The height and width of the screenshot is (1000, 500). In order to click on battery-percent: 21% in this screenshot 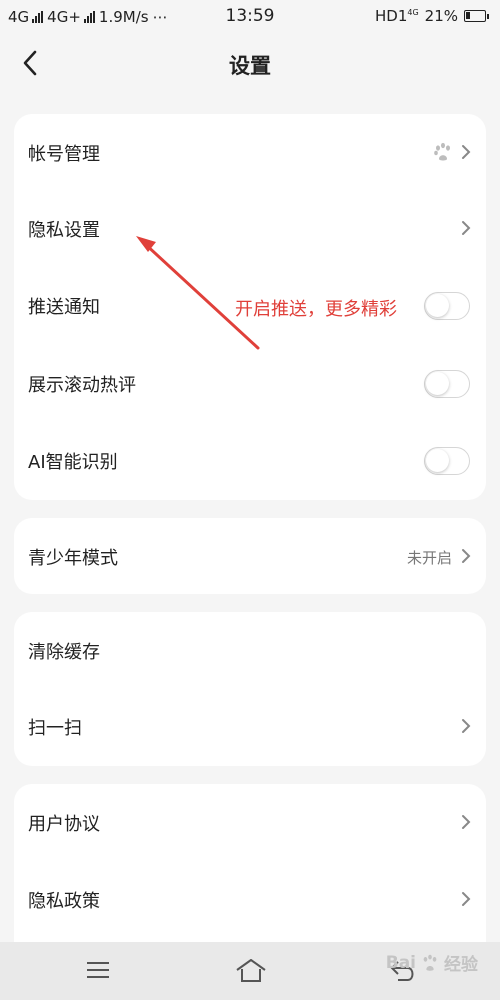, I will do `click(441, 16)`.